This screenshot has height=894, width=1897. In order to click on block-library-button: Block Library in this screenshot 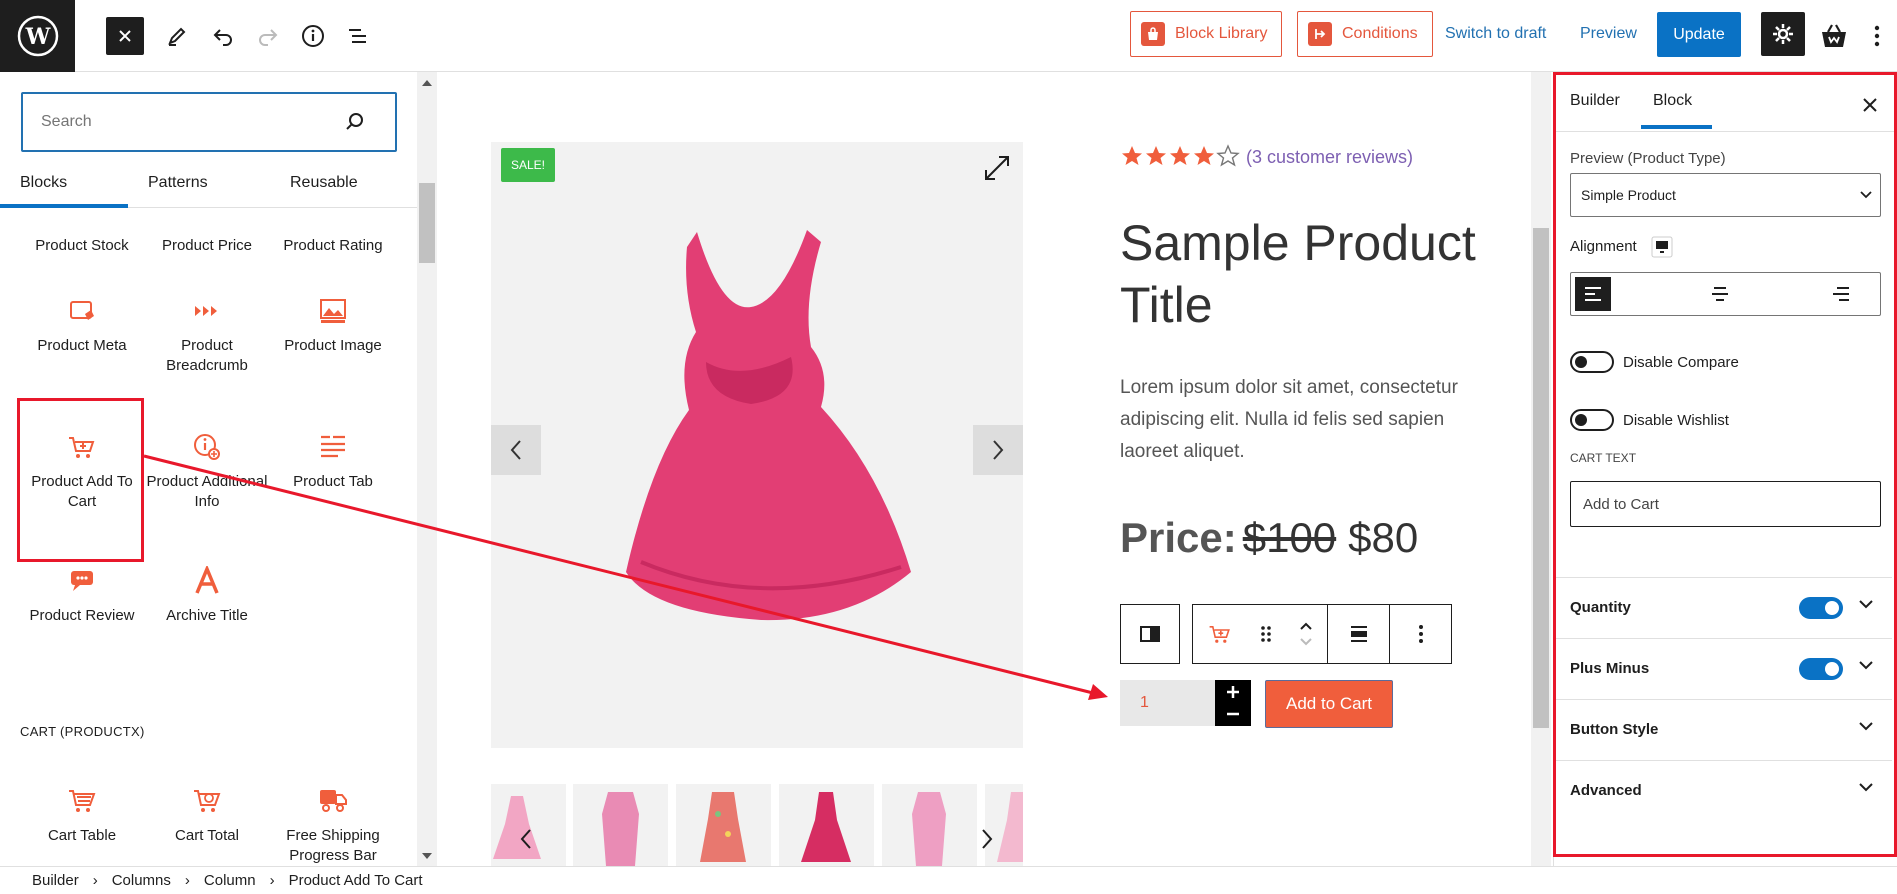, I will do `click(1206, 34)`.